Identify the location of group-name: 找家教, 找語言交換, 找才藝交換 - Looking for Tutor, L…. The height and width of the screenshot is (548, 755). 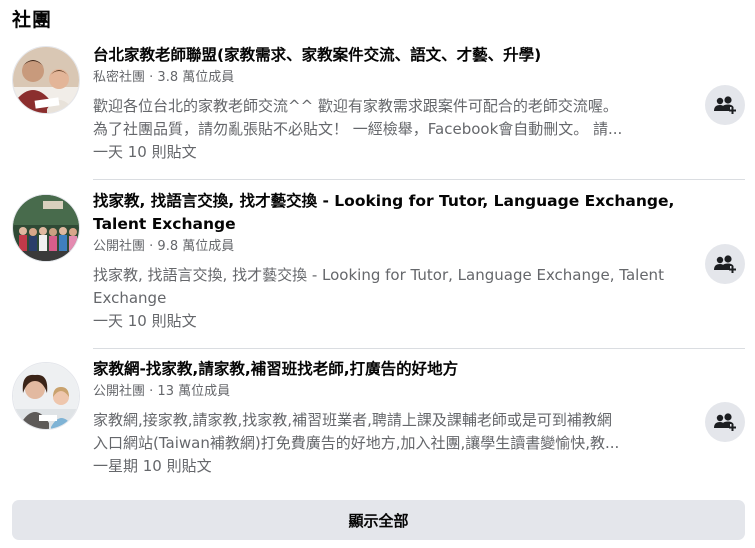
(389, 213).